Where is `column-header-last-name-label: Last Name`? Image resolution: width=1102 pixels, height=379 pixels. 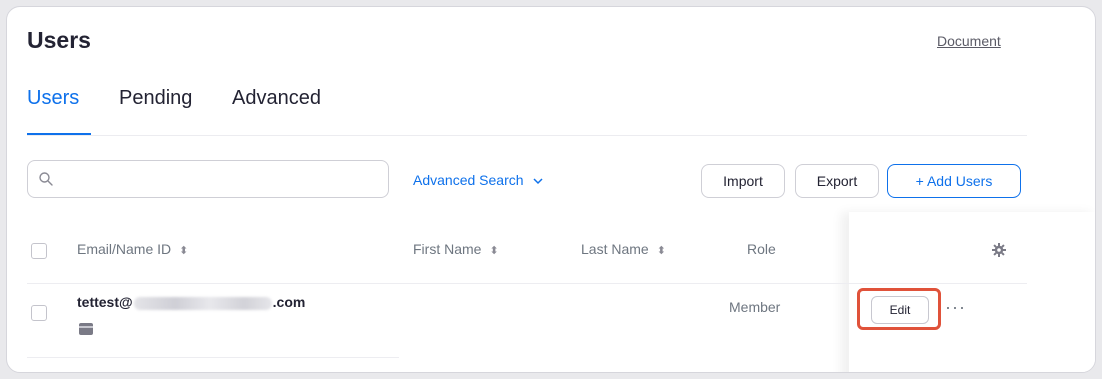 column-header-last-name-label: Last Name is located at coordinates (615, 249).